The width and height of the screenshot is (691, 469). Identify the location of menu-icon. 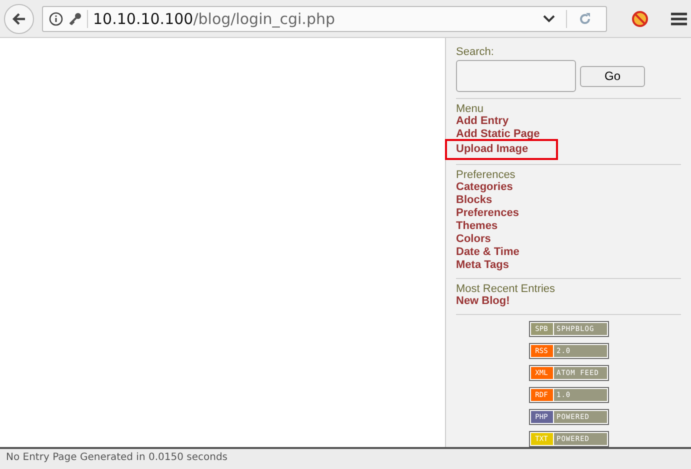
(679, 19).